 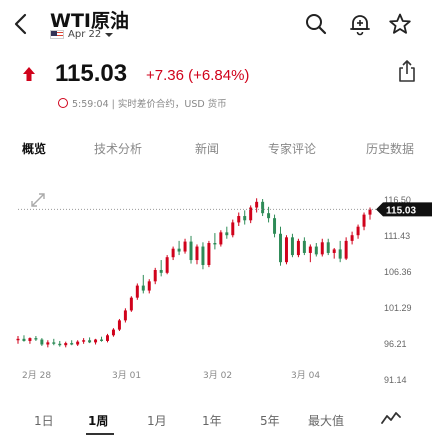 I want to click on quote-status-text: 5:59:04 | 实时差价合约，USD 货币, so click(x=149, y=104).